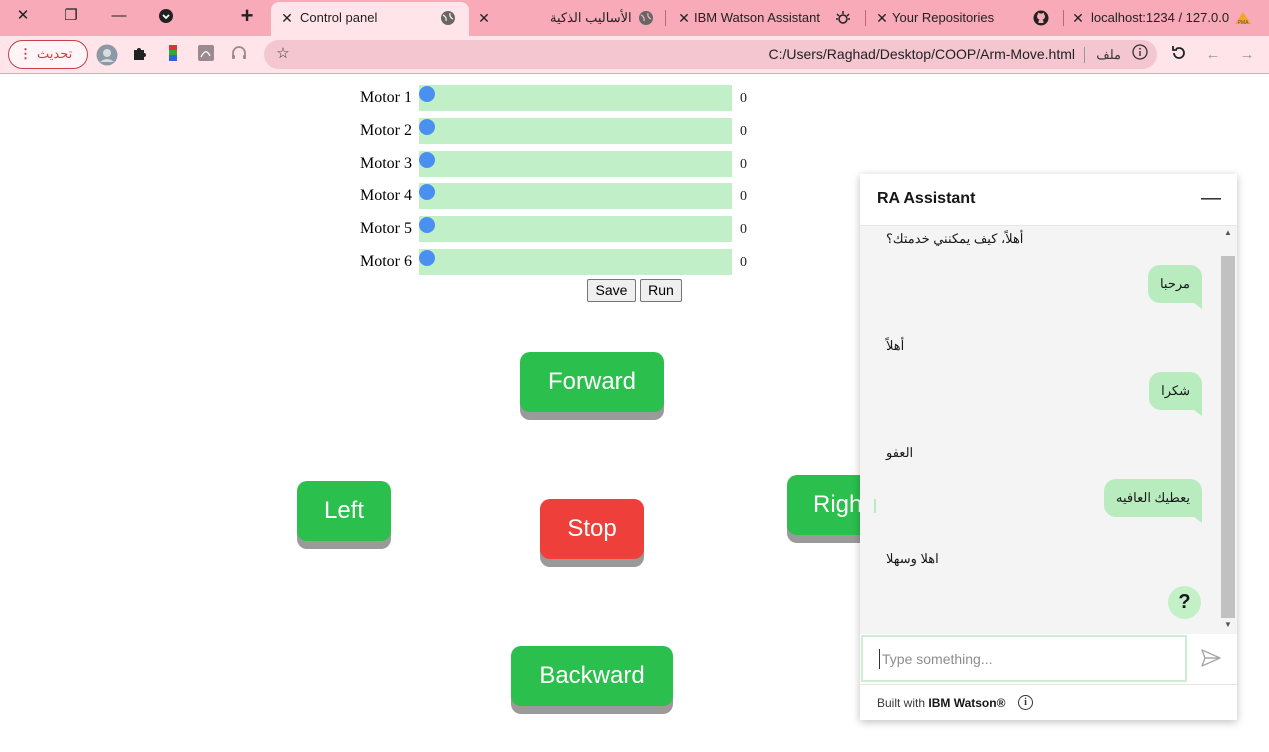  What do you see at coordinates (107, 55) in the screenshot?
I see `profile-avatar` at bounding box center [107, 55].